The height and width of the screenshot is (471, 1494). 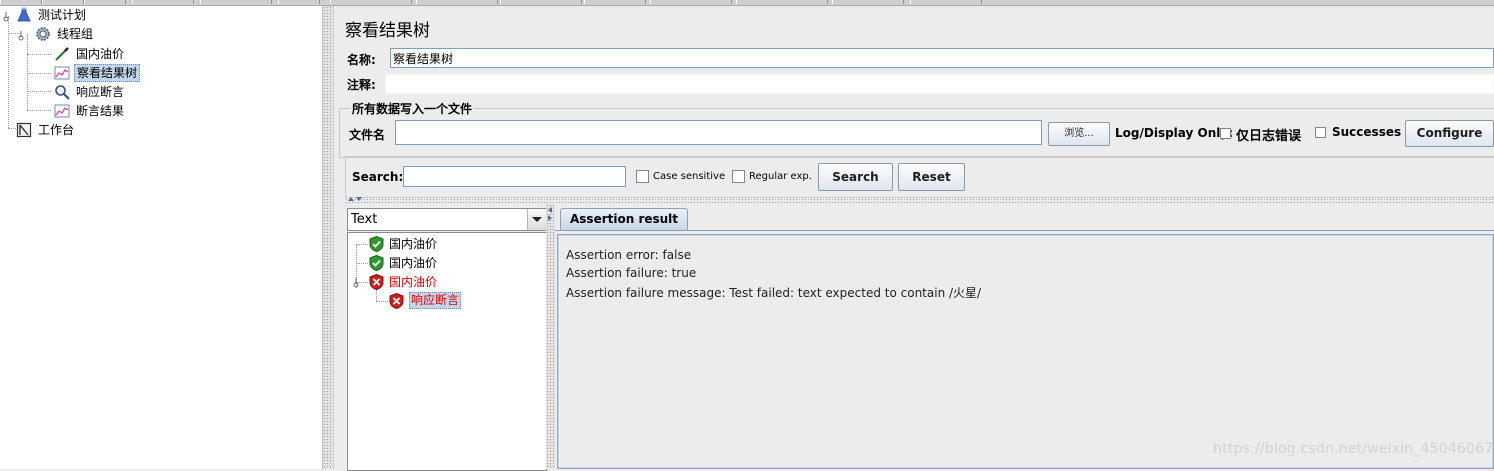 I want to click on name-field: 察看结果树, so click(x=942, y=58).